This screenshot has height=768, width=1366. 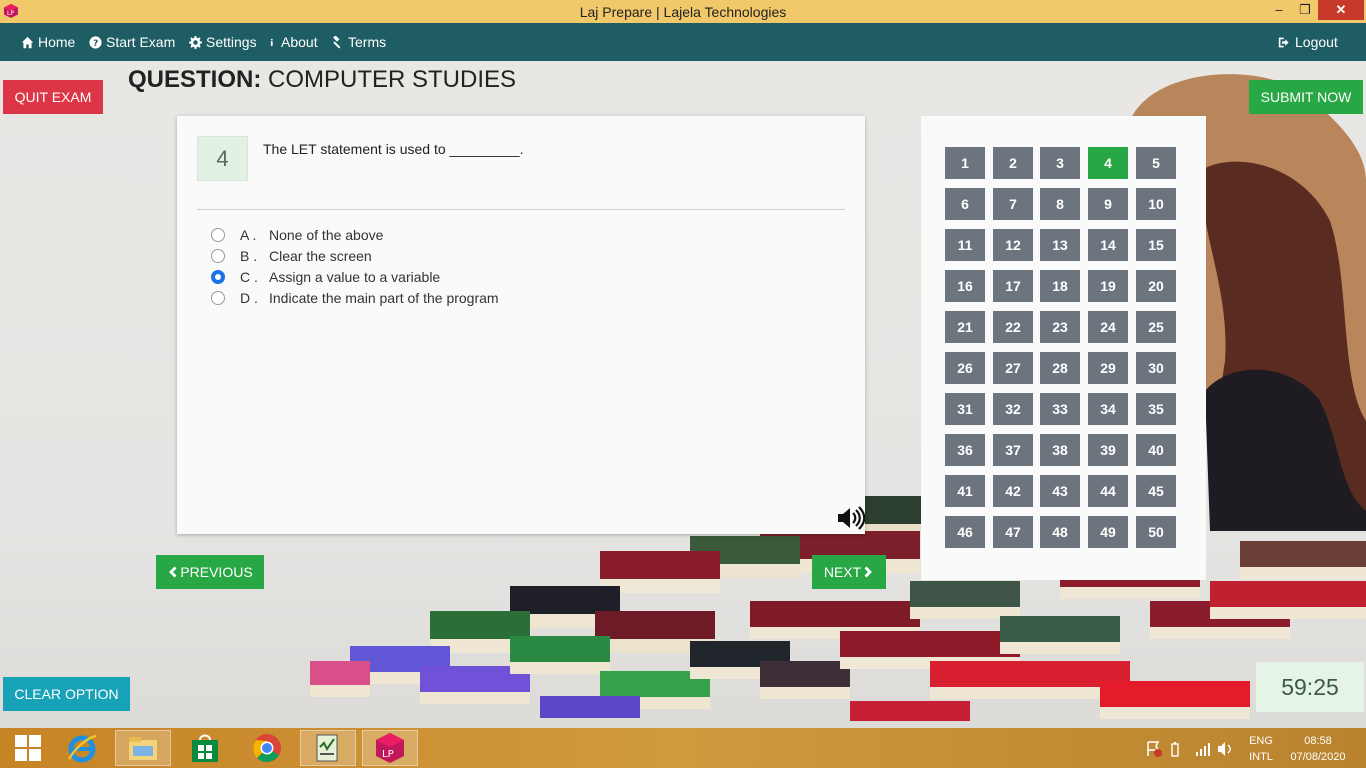 What do you see at coordinates (965, 409) in the screenshot?
I see `question-nav-button: 31` at bounding box center [965, 409].